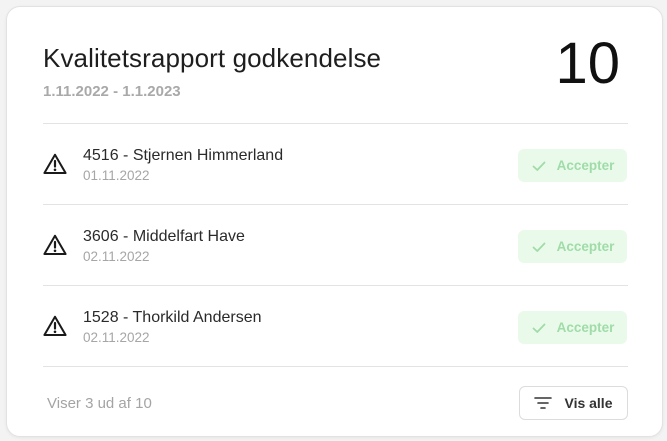 This screenshot has height=441, width=667. Describe the element at coordinates (172, 317) in the screenshot. I see `item-name: 1528 - Thorkild Andersen` at that location.